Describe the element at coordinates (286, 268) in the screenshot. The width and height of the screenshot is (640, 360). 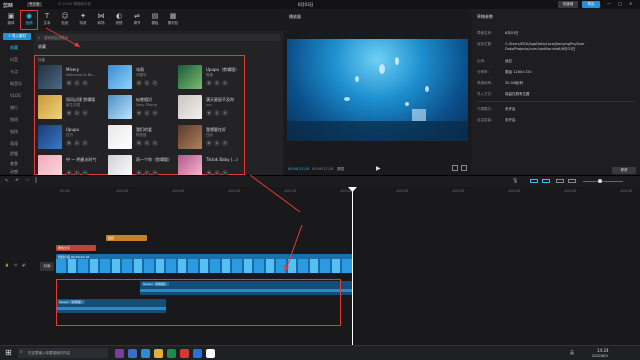
I see `arrowhead-audio` at that location.